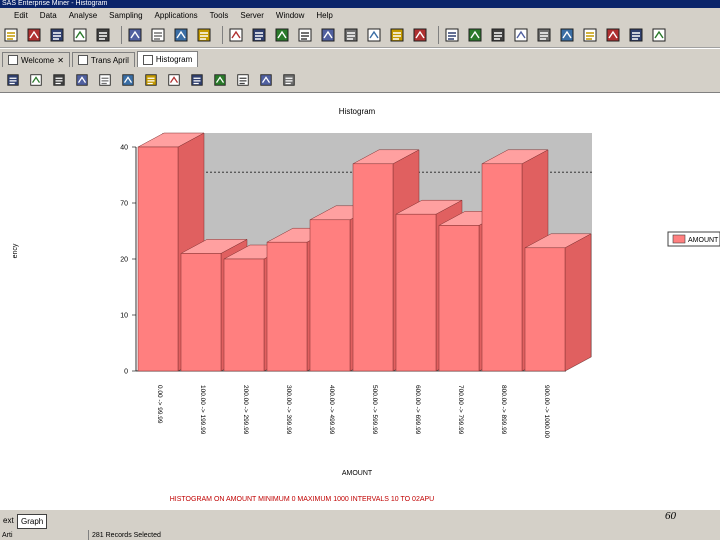 The width and height of the screenshot is (720, 540). What do you see at coordinates (357, 473) in the screenshot?
I see `x-axis-label: AMOUNT` at bounding box center [357, 473].